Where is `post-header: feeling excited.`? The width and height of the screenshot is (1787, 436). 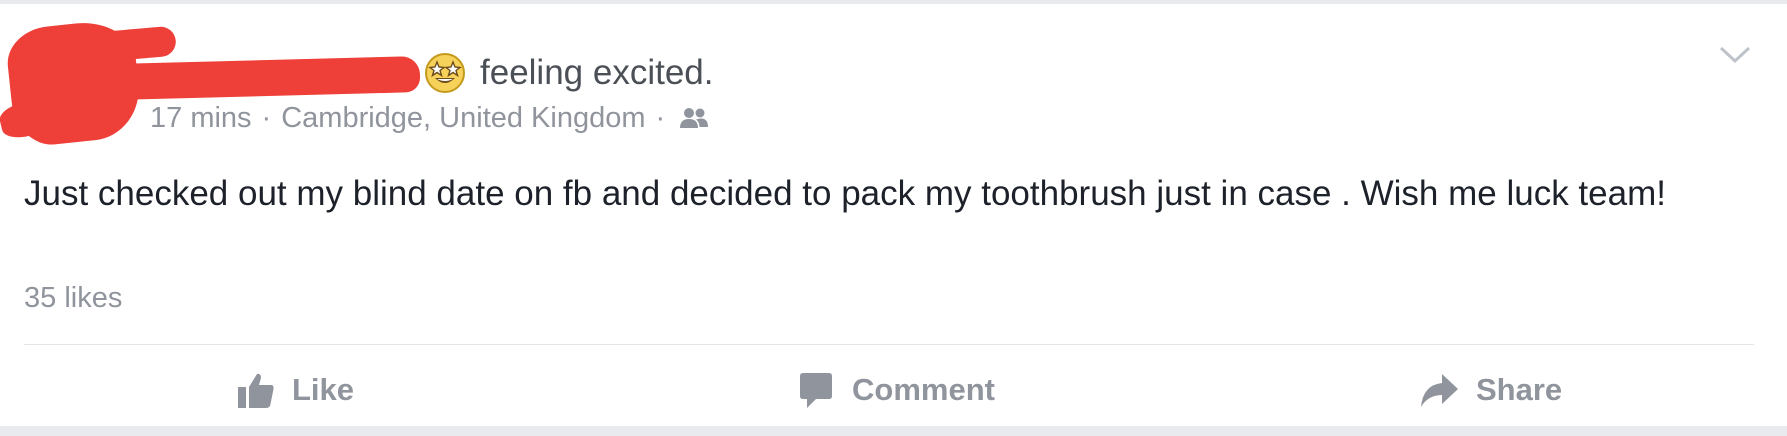 post-header: feeling excited. is located at coordinates (568, 73).